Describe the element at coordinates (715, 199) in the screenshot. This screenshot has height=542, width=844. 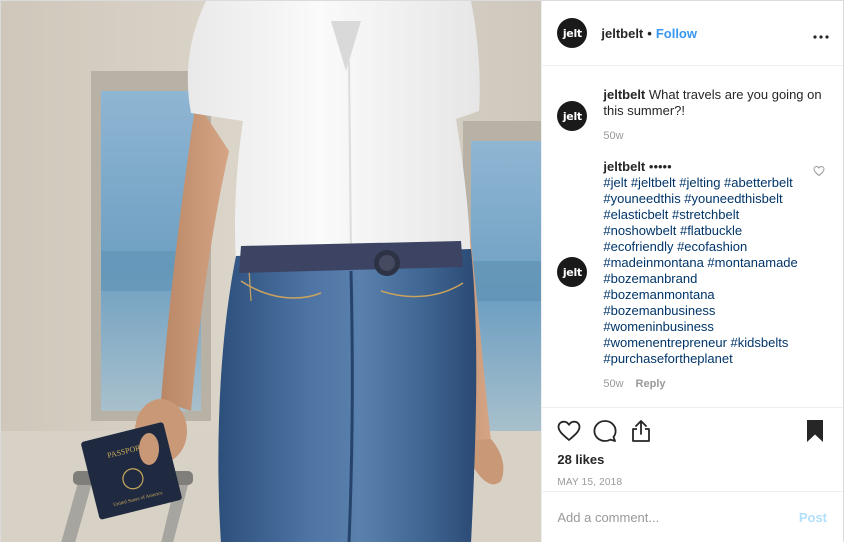
I see `hashtag-line: #youneedthis #youneedthisbelt` at that location.